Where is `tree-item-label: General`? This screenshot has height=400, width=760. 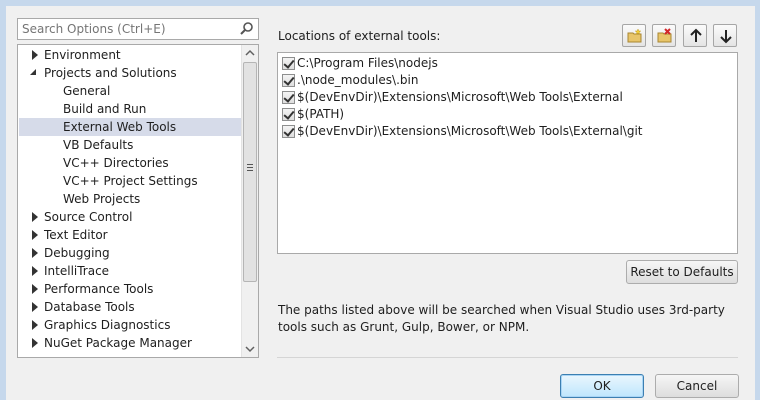 tree-item-label: General is located at coordinates (87, 91).